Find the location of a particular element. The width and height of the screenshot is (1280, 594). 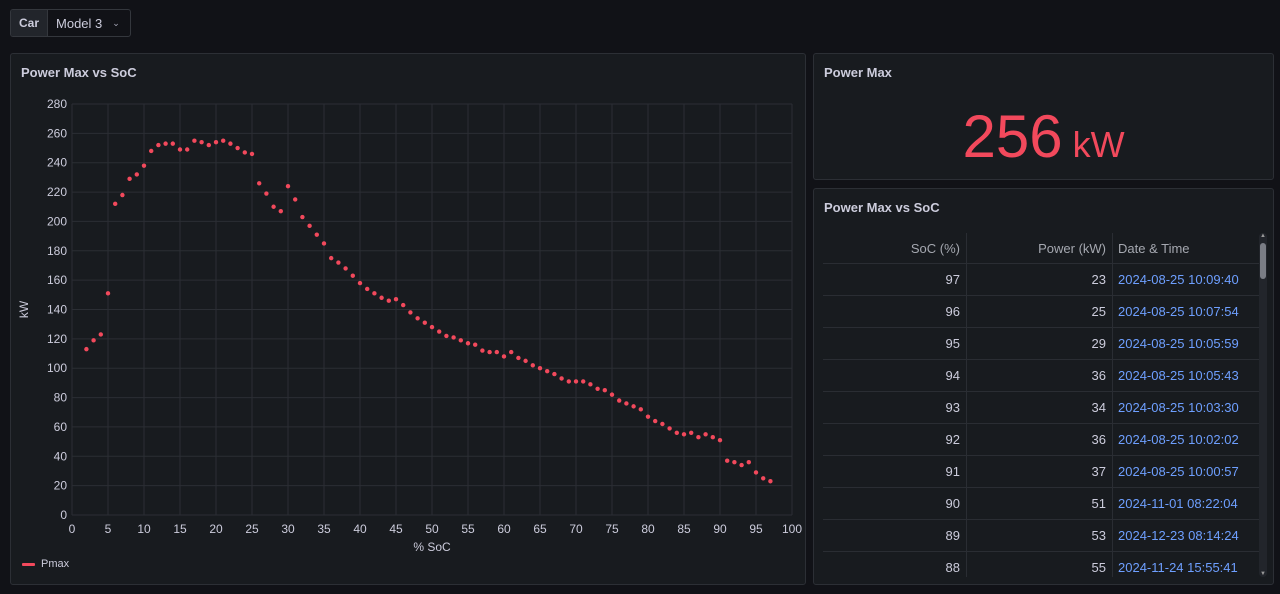

y-tick-label: 160 is located at coordinates (57, 280).